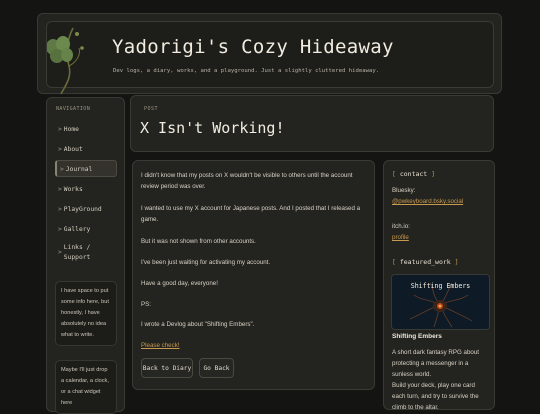 This screenshot has width=540, height=414. What do you see at coordinates (77, 229) in the screenshot?
I see `nav-item-label: Gallery` at bounding box center [77, 229].